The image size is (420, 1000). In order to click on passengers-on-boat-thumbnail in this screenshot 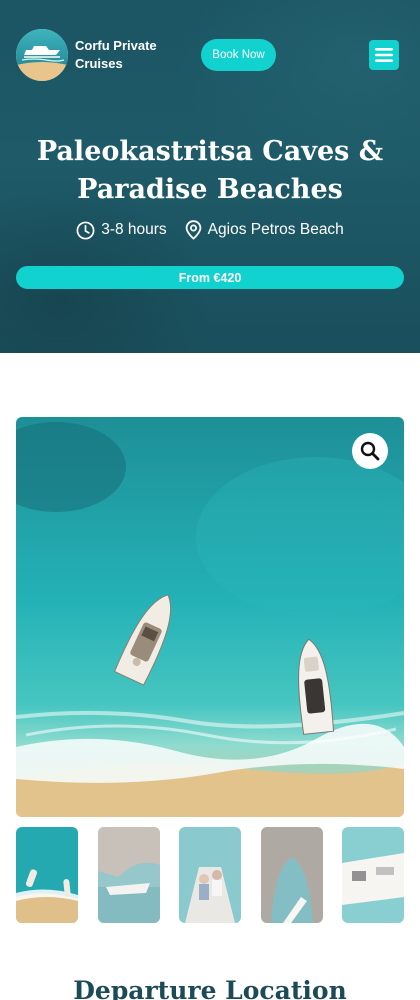, I will do `click(210, 875)`.